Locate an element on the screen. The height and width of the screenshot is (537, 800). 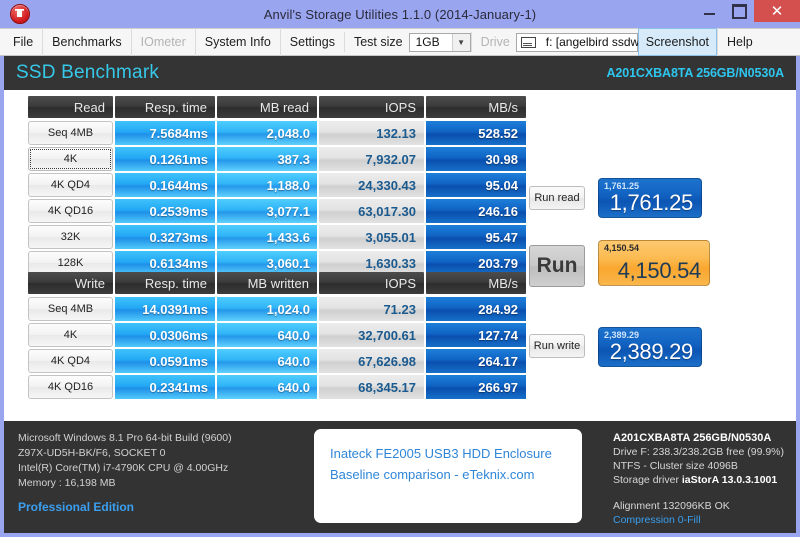
window-controls: ✕ is located at coordinates (747, 14).